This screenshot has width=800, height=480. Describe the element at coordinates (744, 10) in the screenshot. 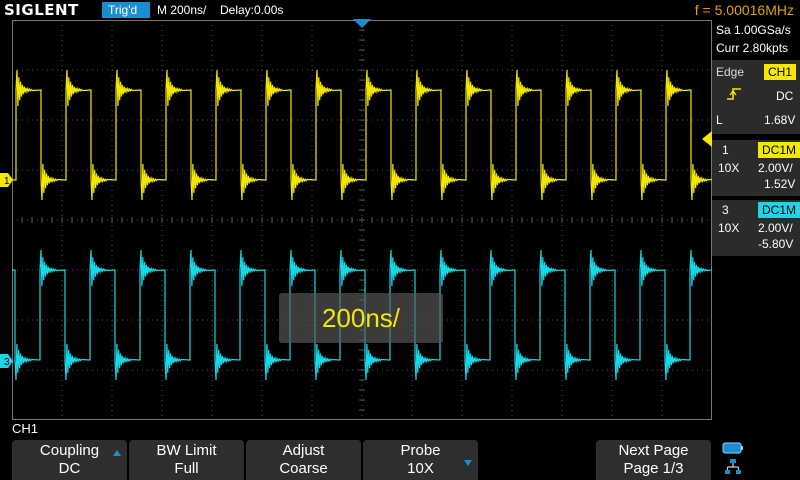

I see `frequency-counter: f = 5.00016MHz` at that location.